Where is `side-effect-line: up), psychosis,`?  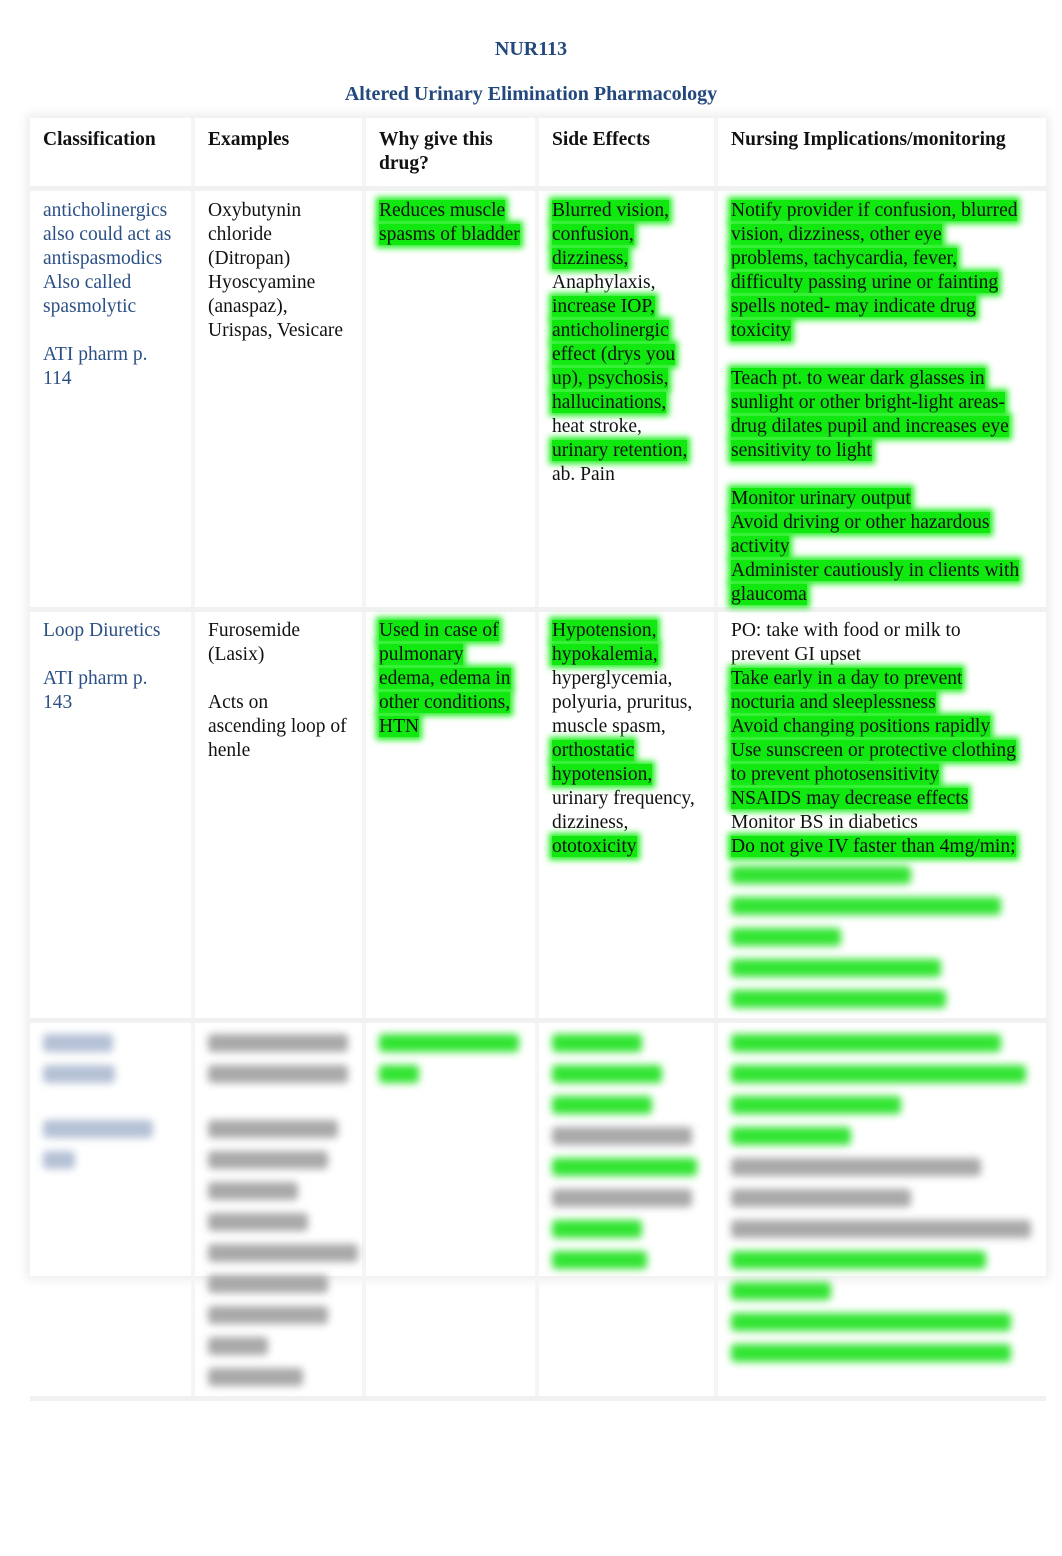
side-effect-line: up), psychosis, is located at coordinates (610, 378).